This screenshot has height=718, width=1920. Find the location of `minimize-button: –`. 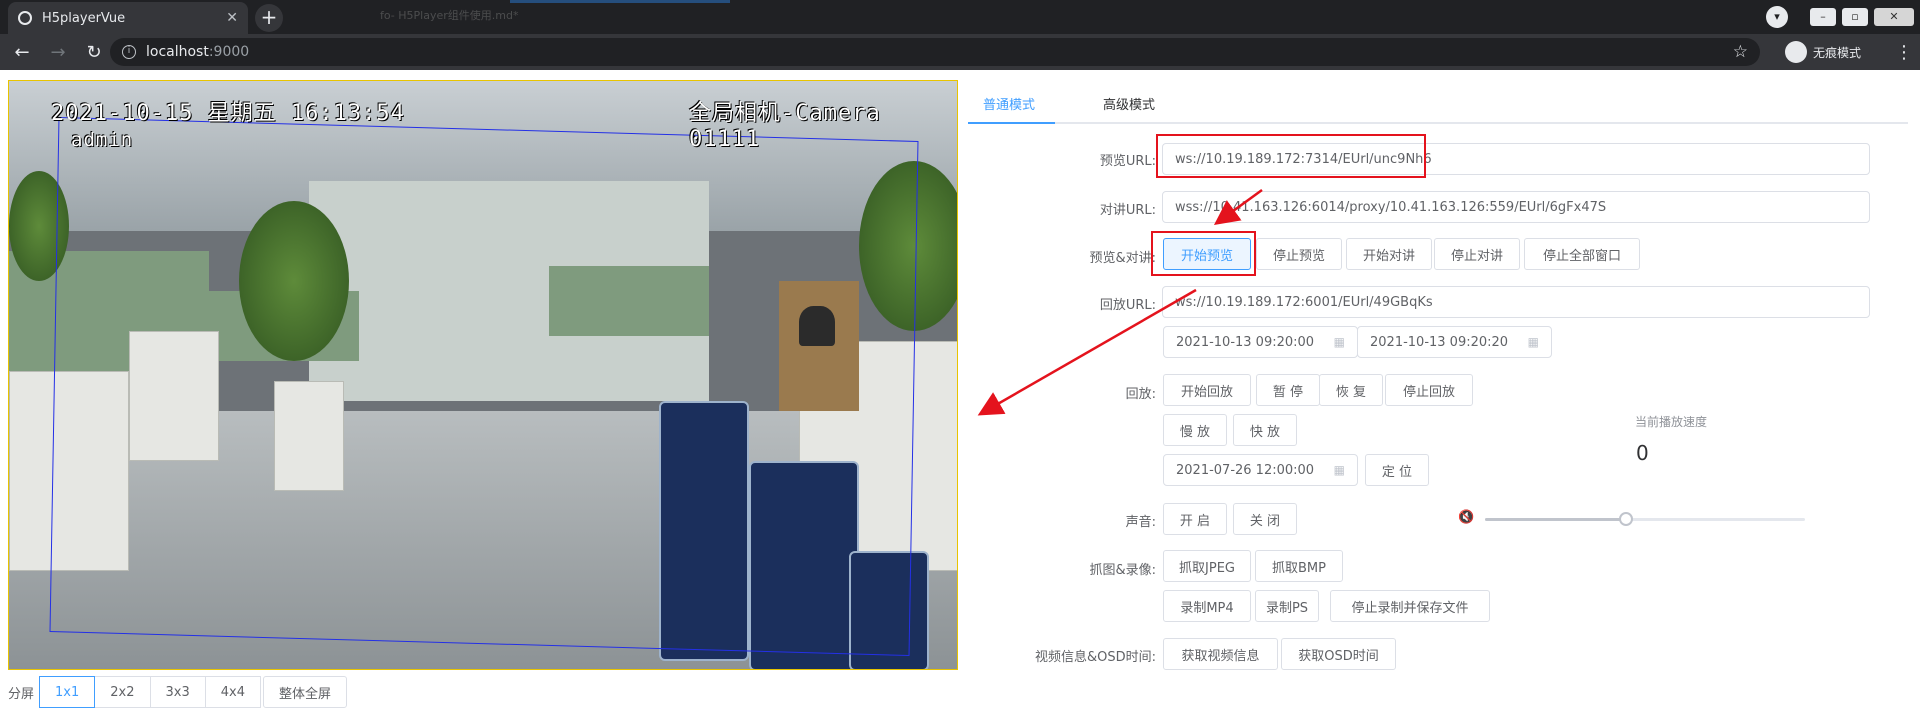

minimize-button: – is located at coordinates (1823, 17).